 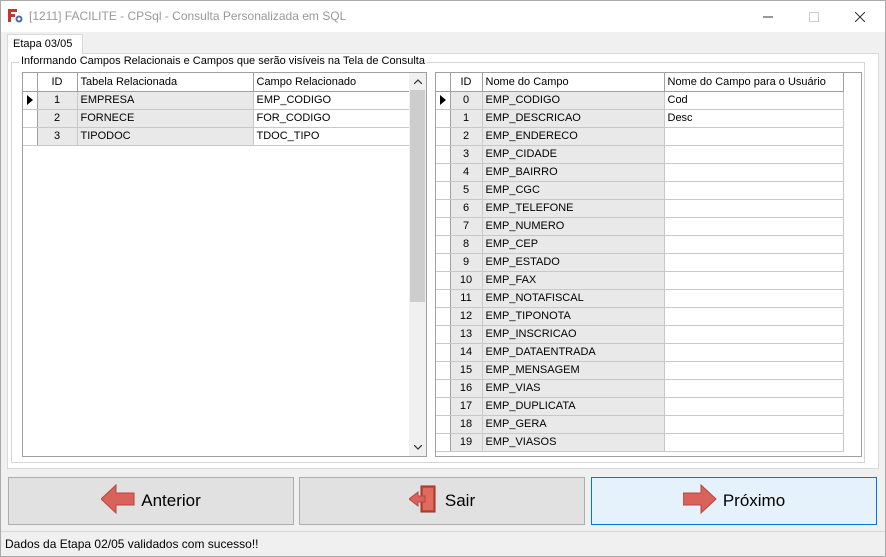 I want to click on table-row: 2 EMP_ENDERECO, so click(x=640, y=136).